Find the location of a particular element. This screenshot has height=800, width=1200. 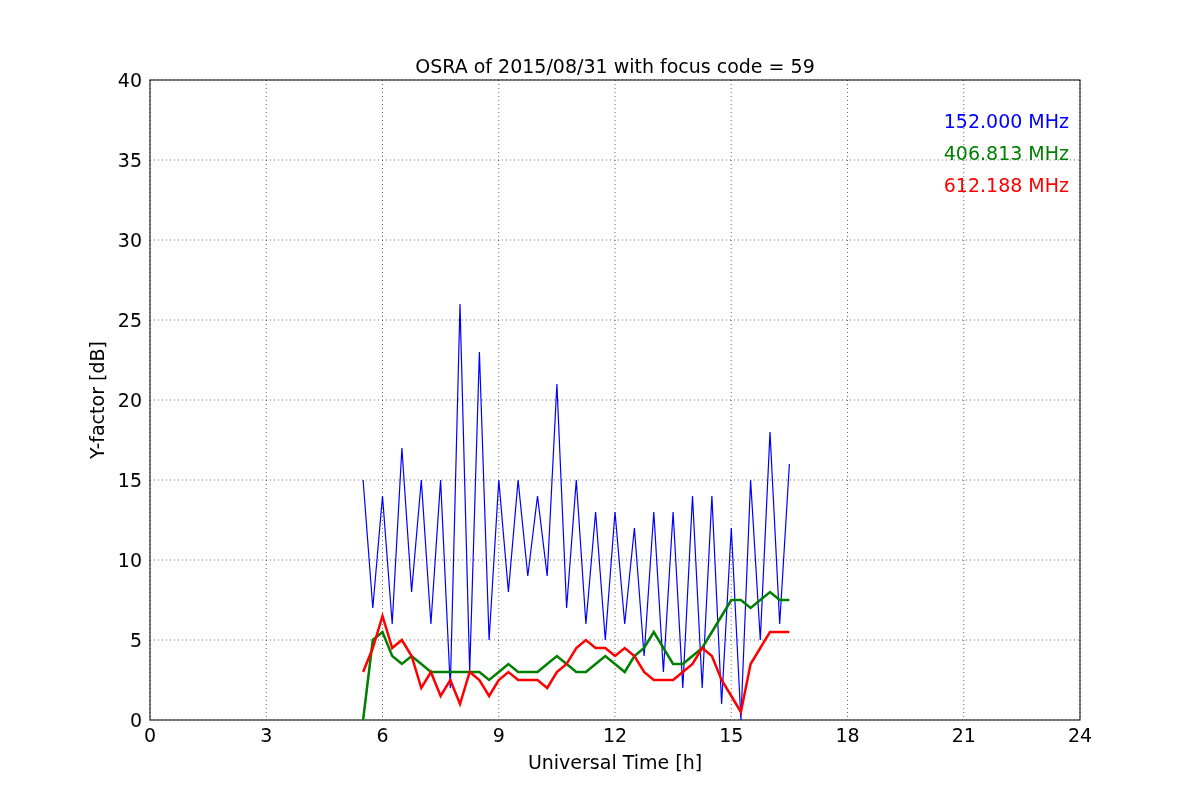

y-tick-label: 5 is located at coordinates (135, 640).